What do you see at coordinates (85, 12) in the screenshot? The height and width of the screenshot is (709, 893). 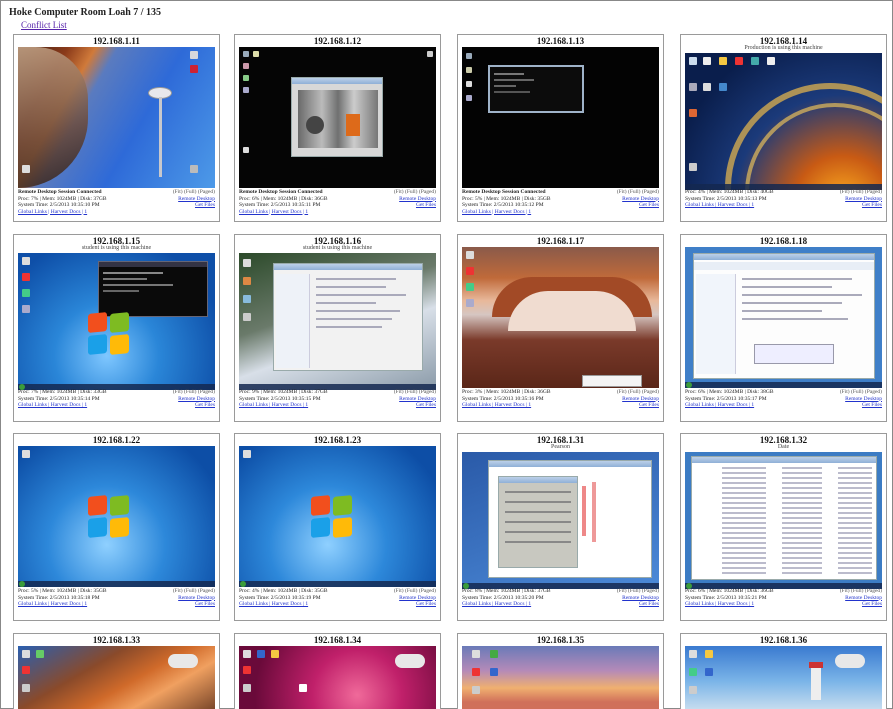 I see `page-title: Hoke Computer Room Loah 7 / 135` at bounding box center [85, 12].